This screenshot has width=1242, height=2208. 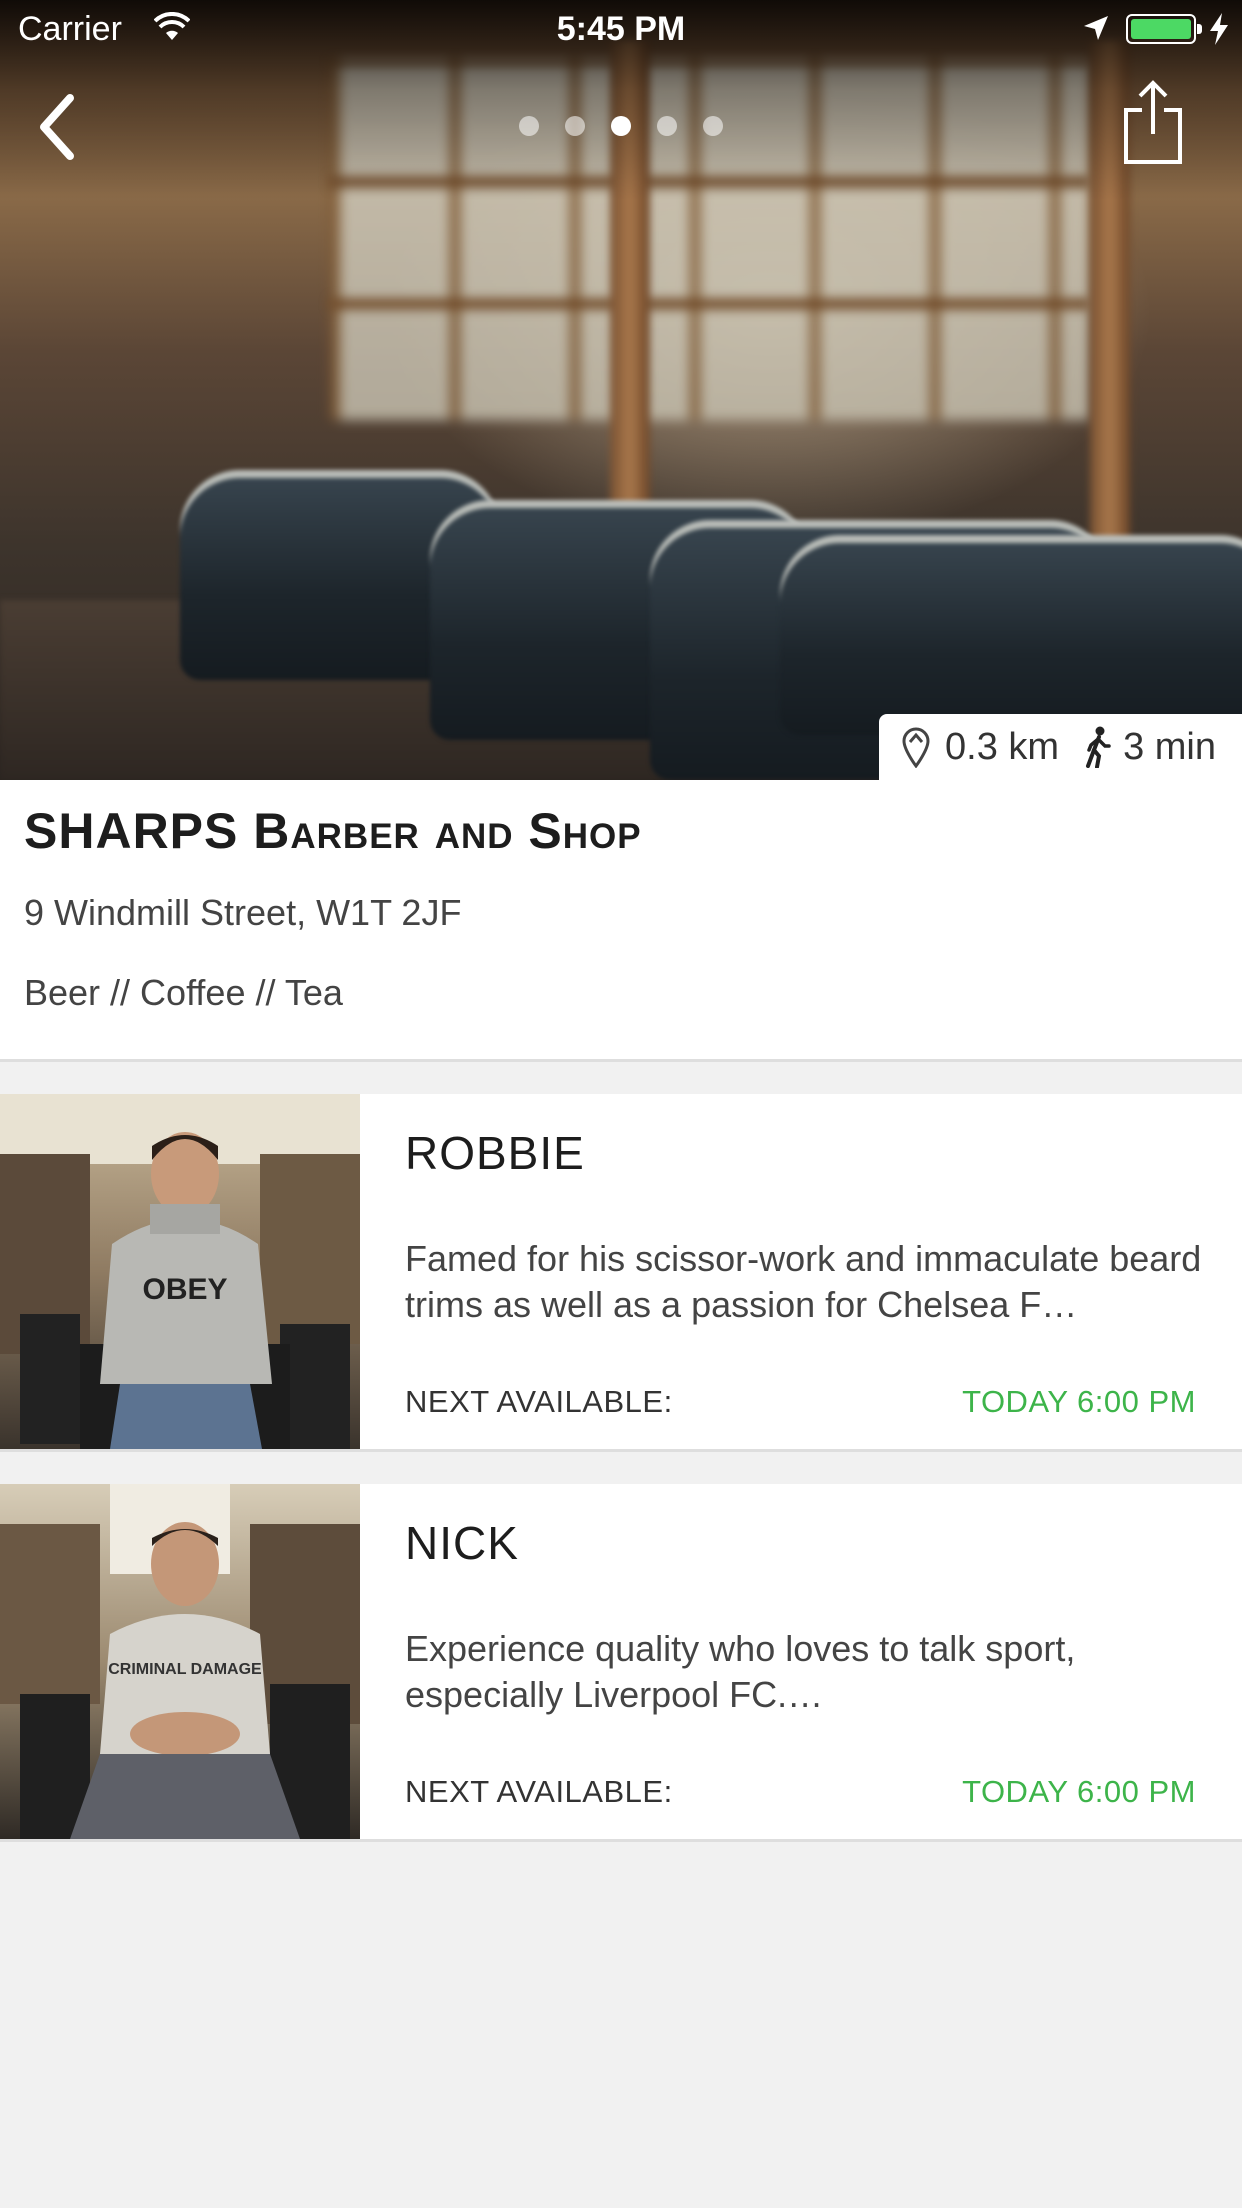 What do you see at coordinates (1096, 28) in the screenshot?
I see `location-arrow-icon` at bounding box center [1096, 28].